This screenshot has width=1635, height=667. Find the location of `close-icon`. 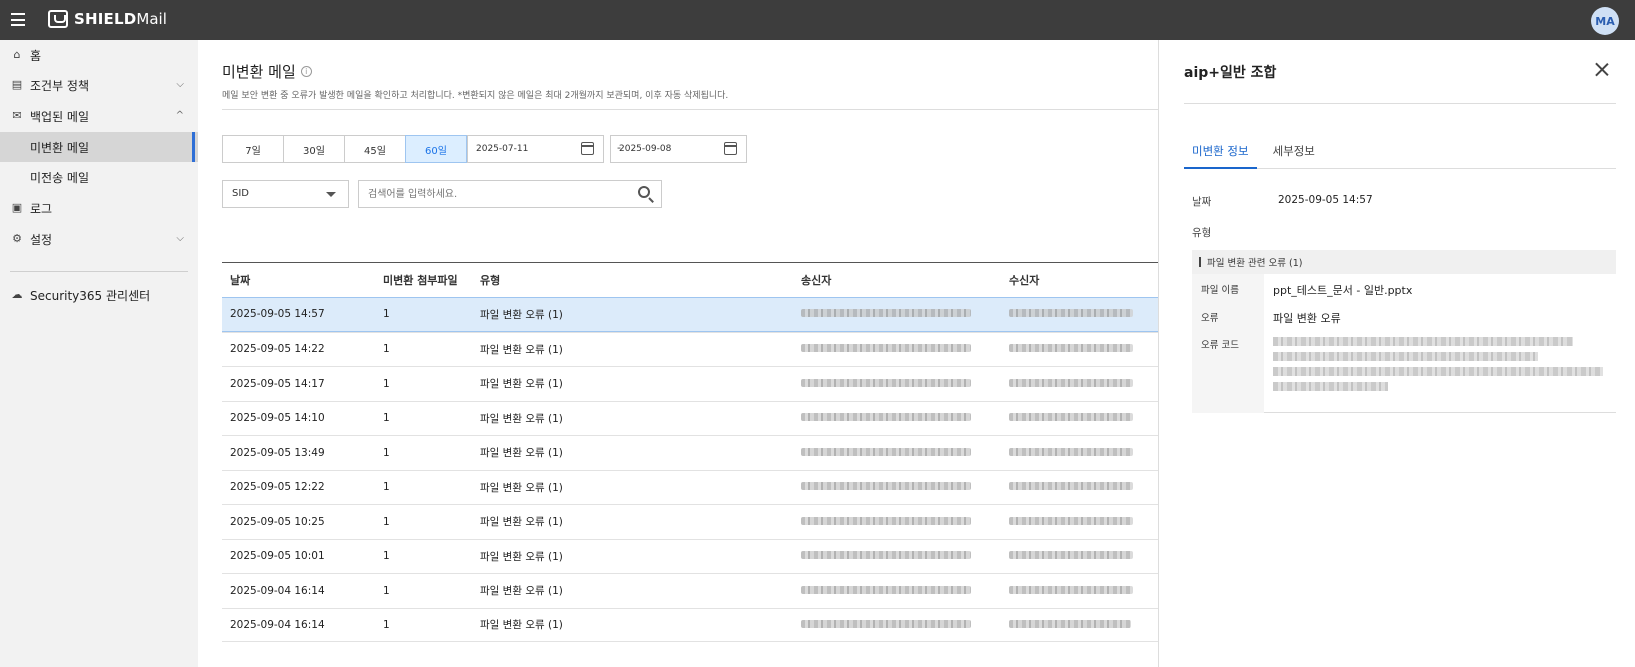

close-icon is located at coordinates (1602, 69).